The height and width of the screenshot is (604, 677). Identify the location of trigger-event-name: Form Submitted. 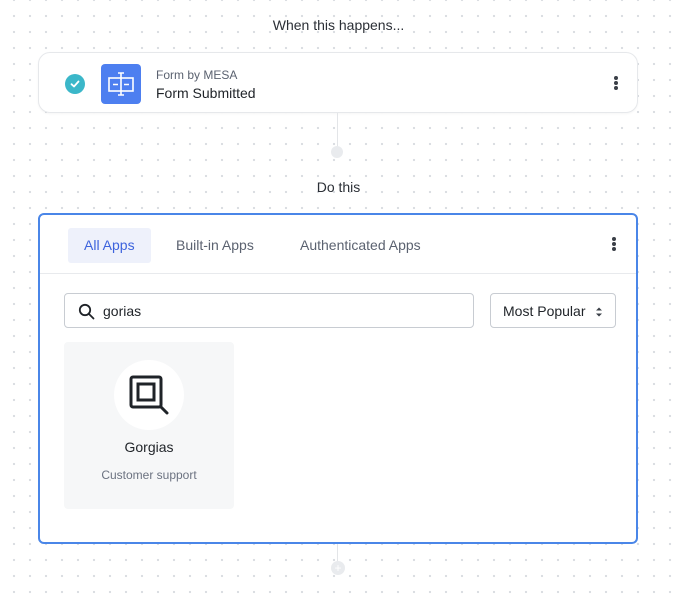
(206, 93).